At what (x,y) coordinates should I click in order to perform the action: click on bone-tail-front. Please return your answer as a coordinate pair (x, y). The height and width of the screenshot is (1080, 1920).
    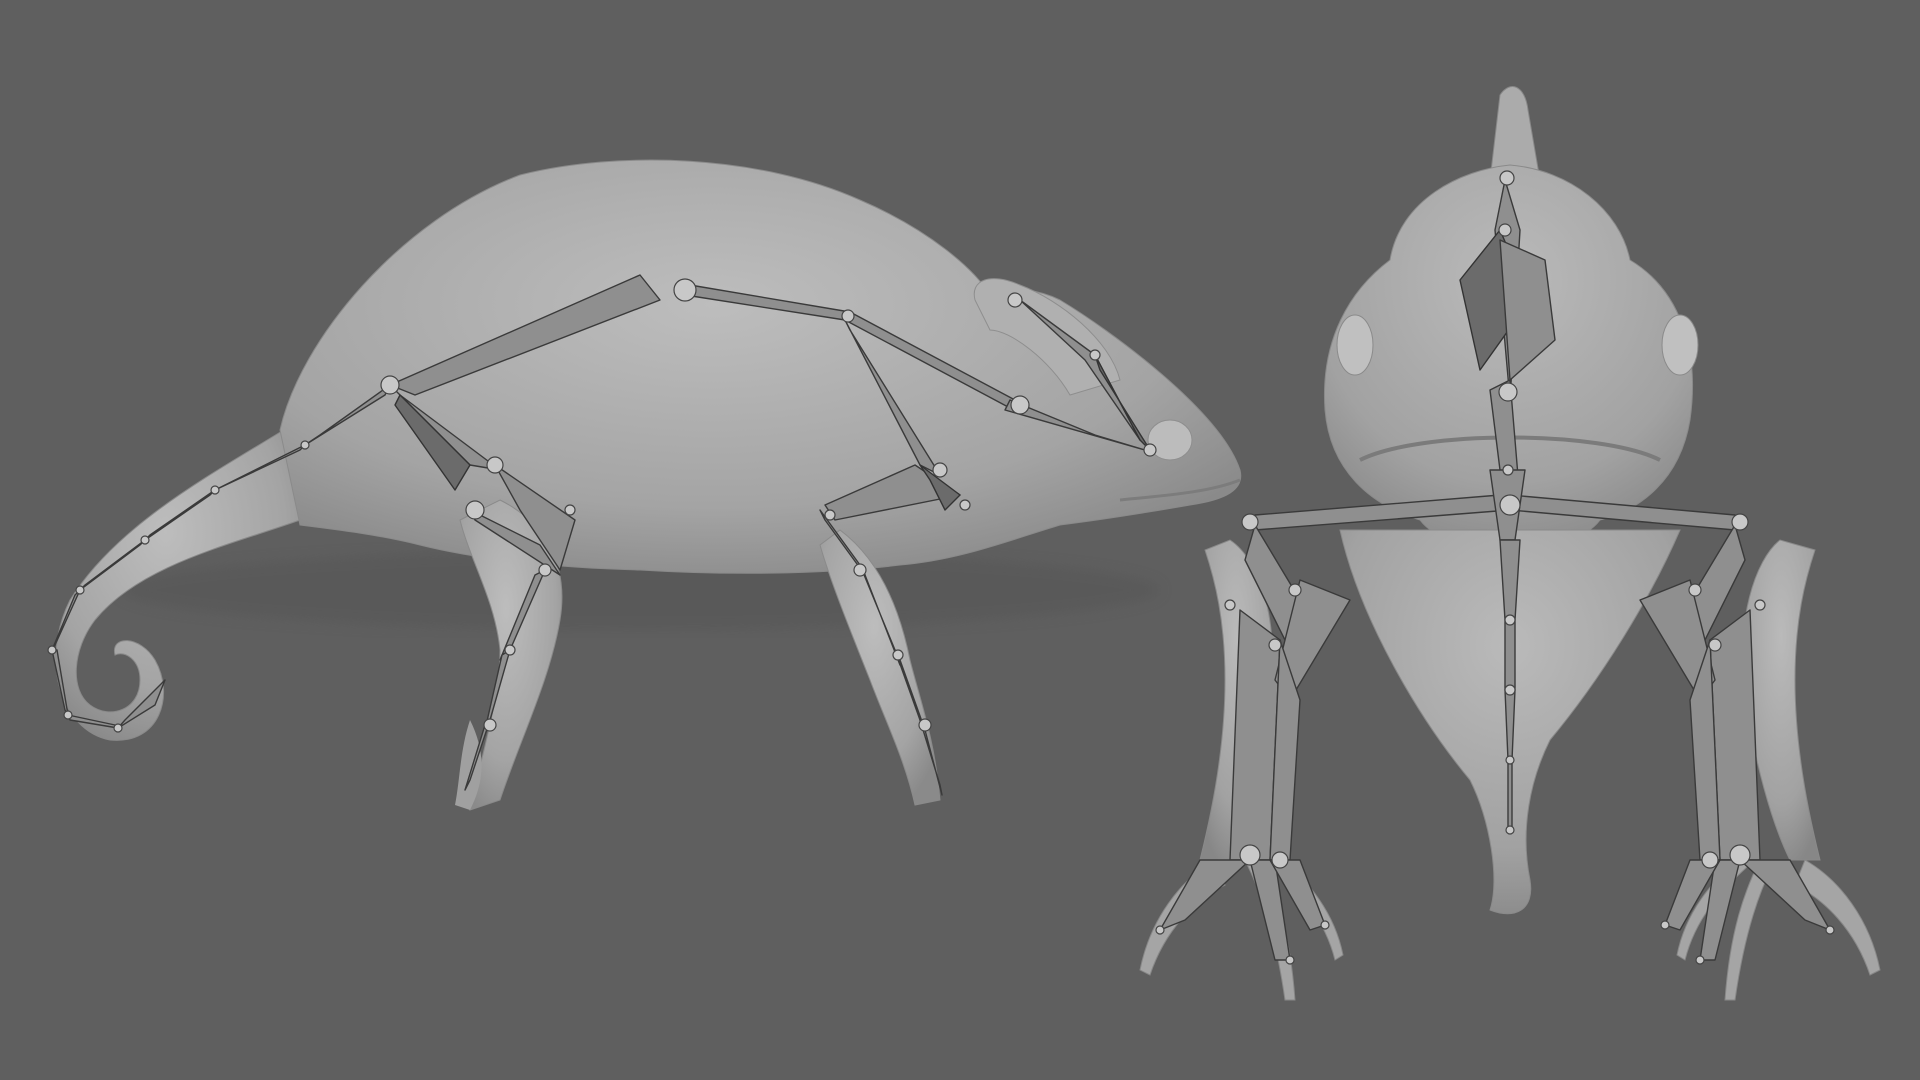
    Looking at the image, I should click on (1510, 795).